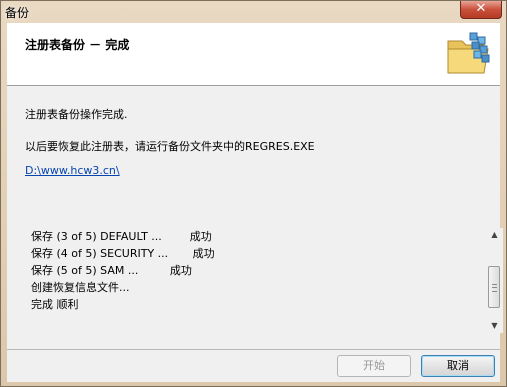 The width and height of the screenshot is (507, 387). I want to click on restore-instructions: 以后要恢复此注册表，请运行备份文件夹中的REGRES.EXE, so click(170, 146).